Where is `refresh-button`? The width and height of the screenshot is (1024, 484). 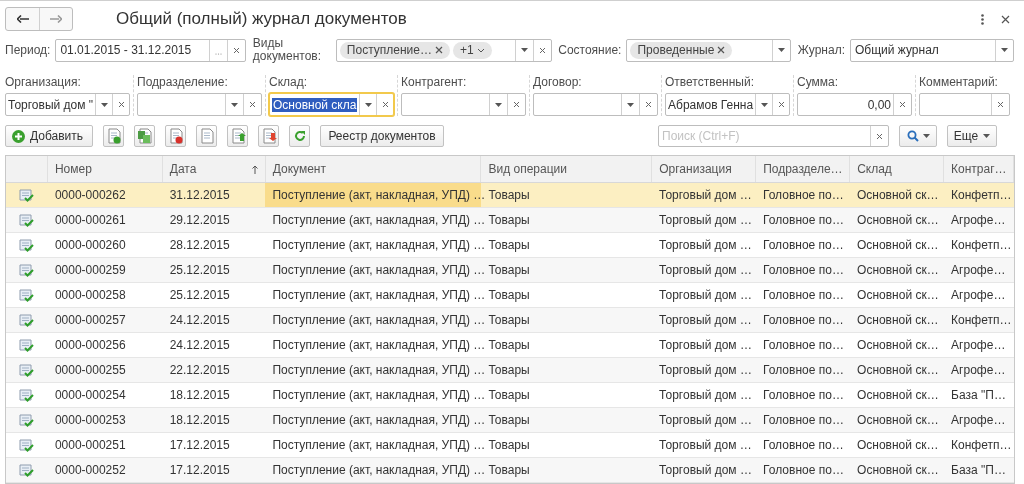 refresh-button is located at coordinates (299, 136).